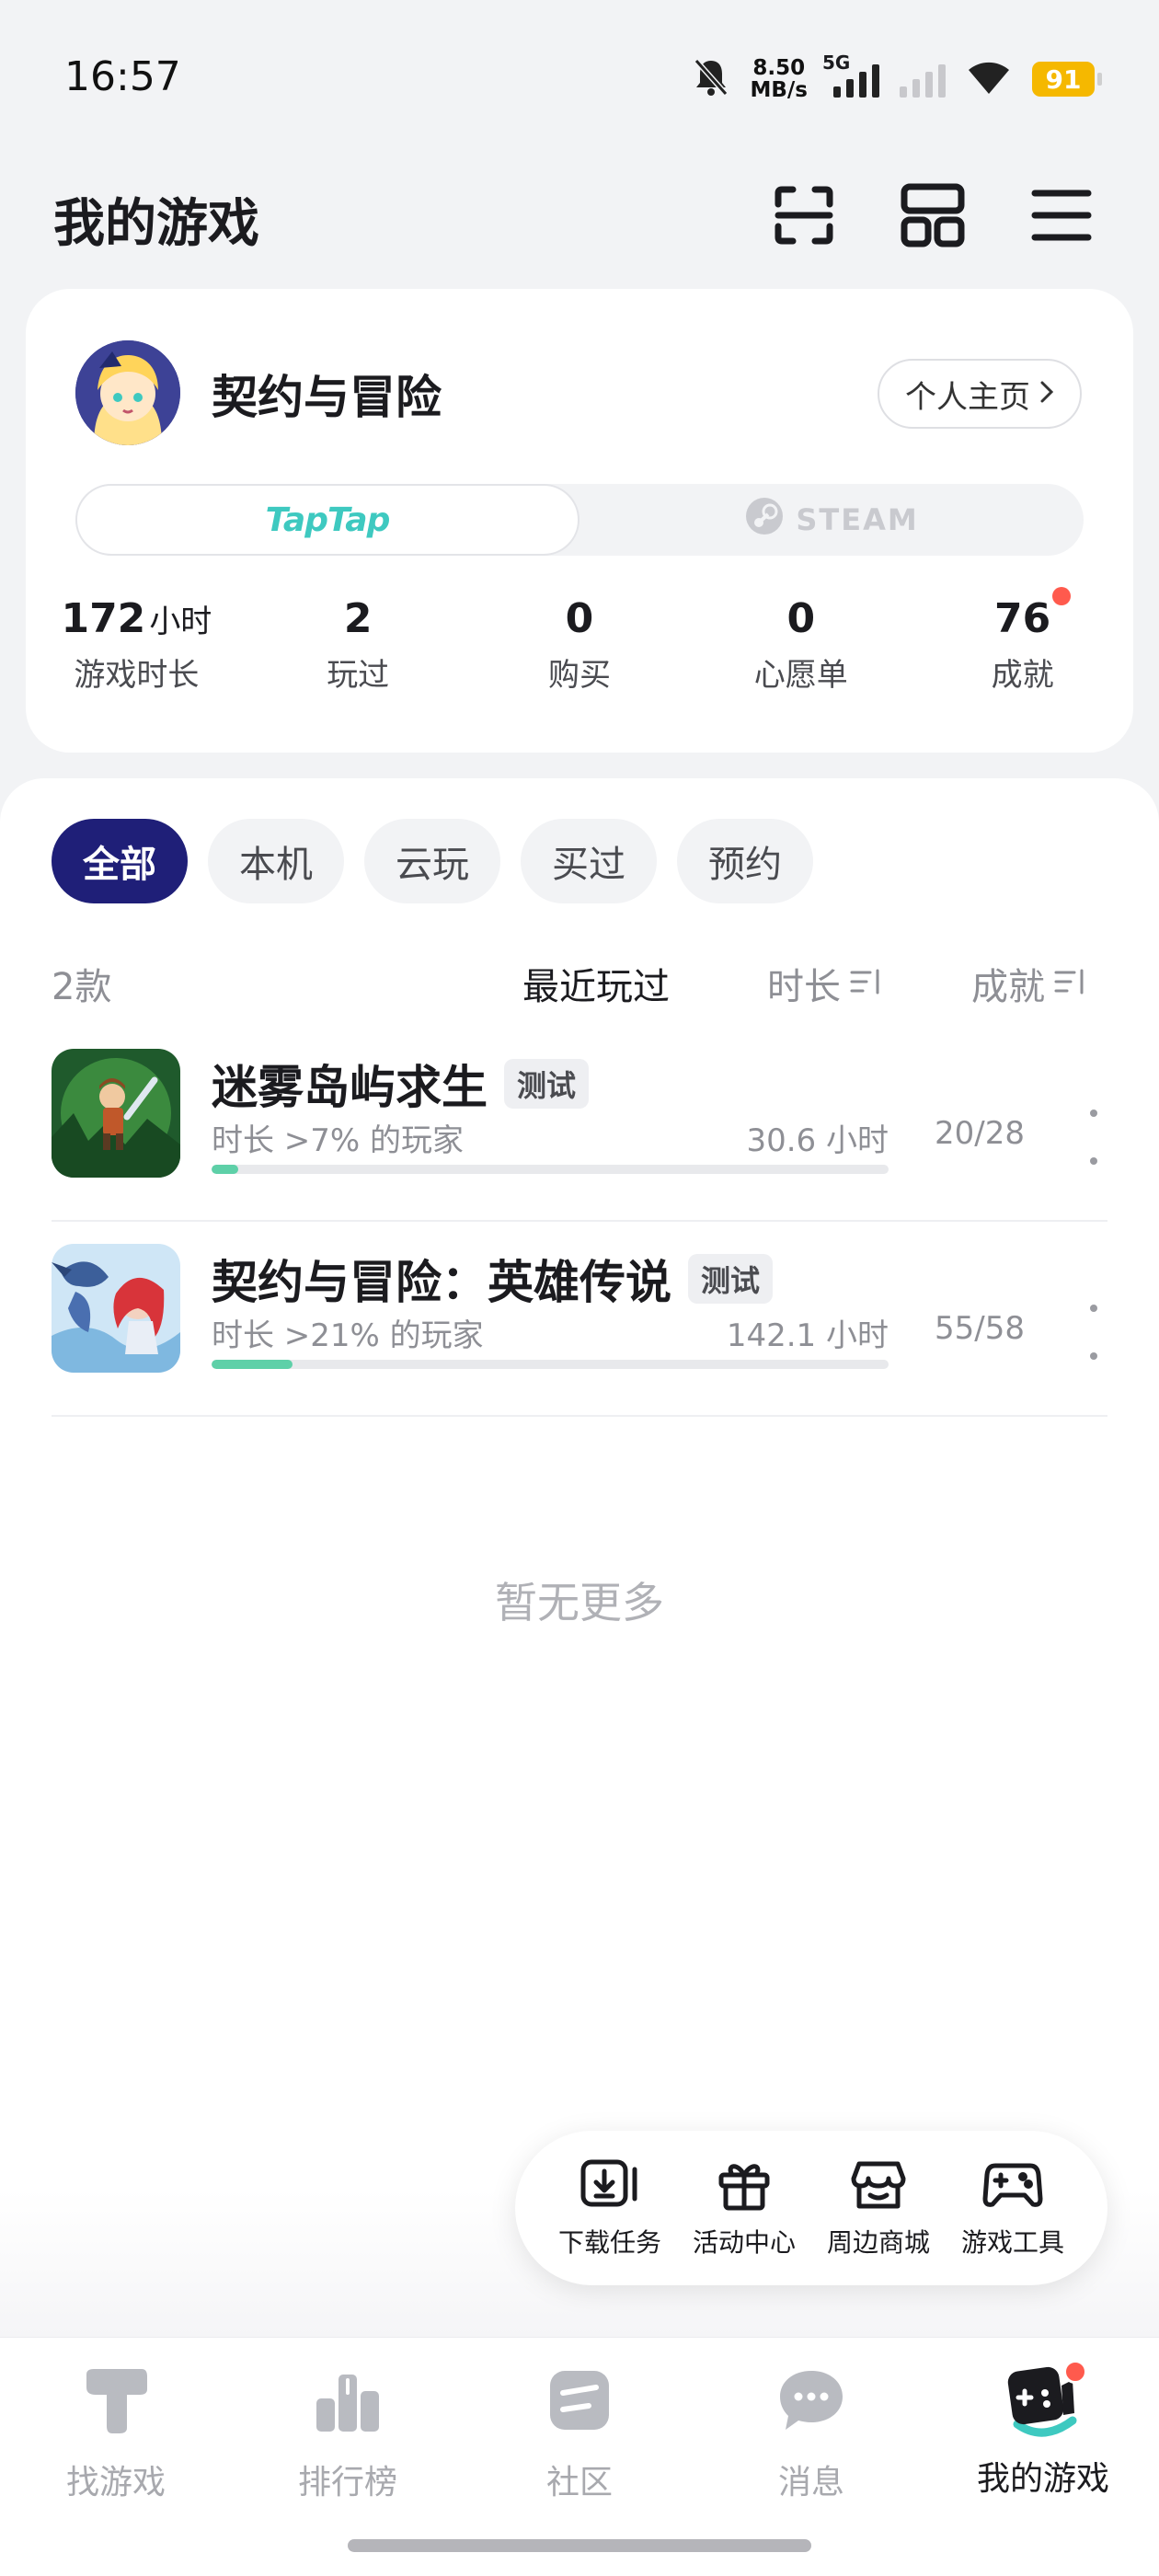 The width and height of the screenshot is (1159, 2576). Describe the element at coordinates (127, 392) in the screenshot. I see `avatar` at that location.